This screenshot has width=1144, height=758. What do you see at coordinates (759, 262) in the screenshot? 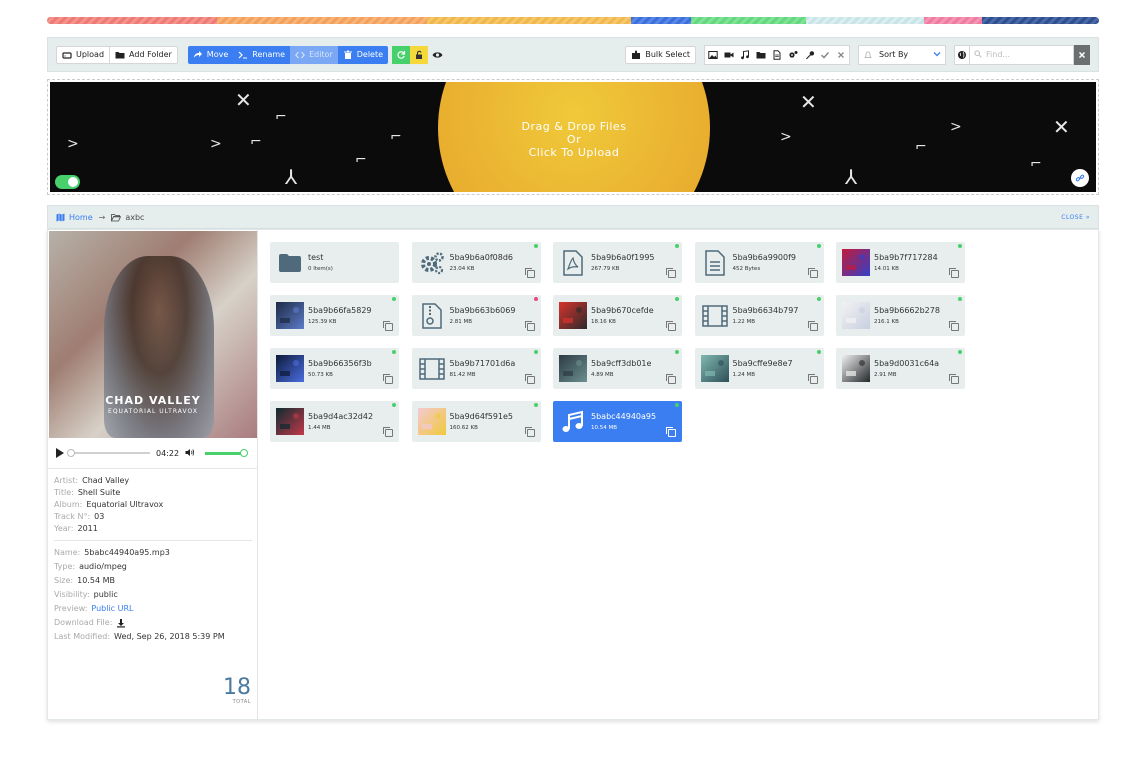
I see `file-card: 5ba9b6a9900f9 452 Bytes` at bounding box center [759, 262].